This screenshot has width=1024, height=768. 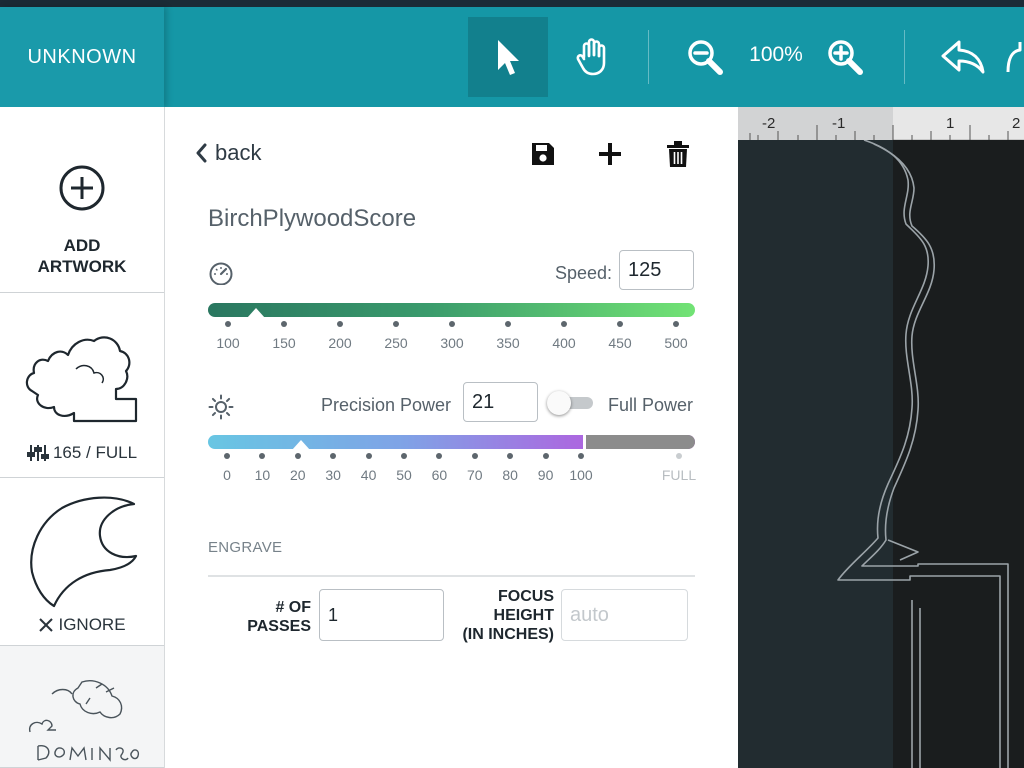 I want to click on slider-tick: 150, so click(x=284, y=336).